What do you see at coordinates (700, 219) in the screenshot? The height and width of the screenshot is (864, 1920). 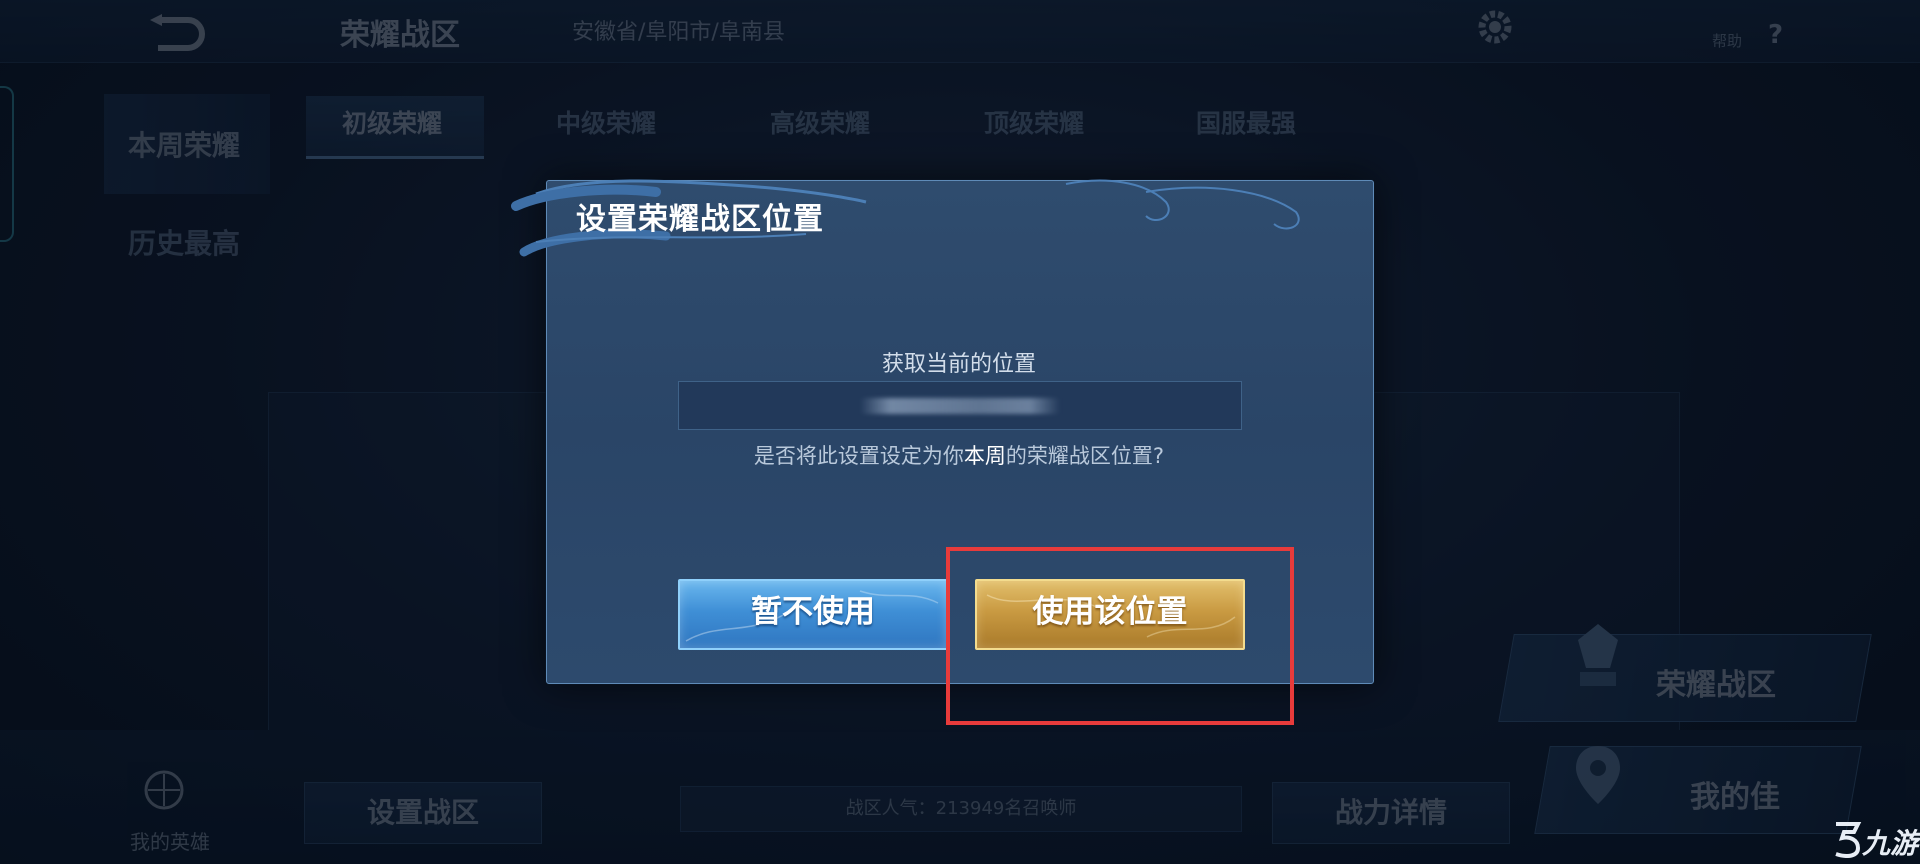 I see `dialog-title: 设置荣耀战区位置` at bounding box center [700, 219].